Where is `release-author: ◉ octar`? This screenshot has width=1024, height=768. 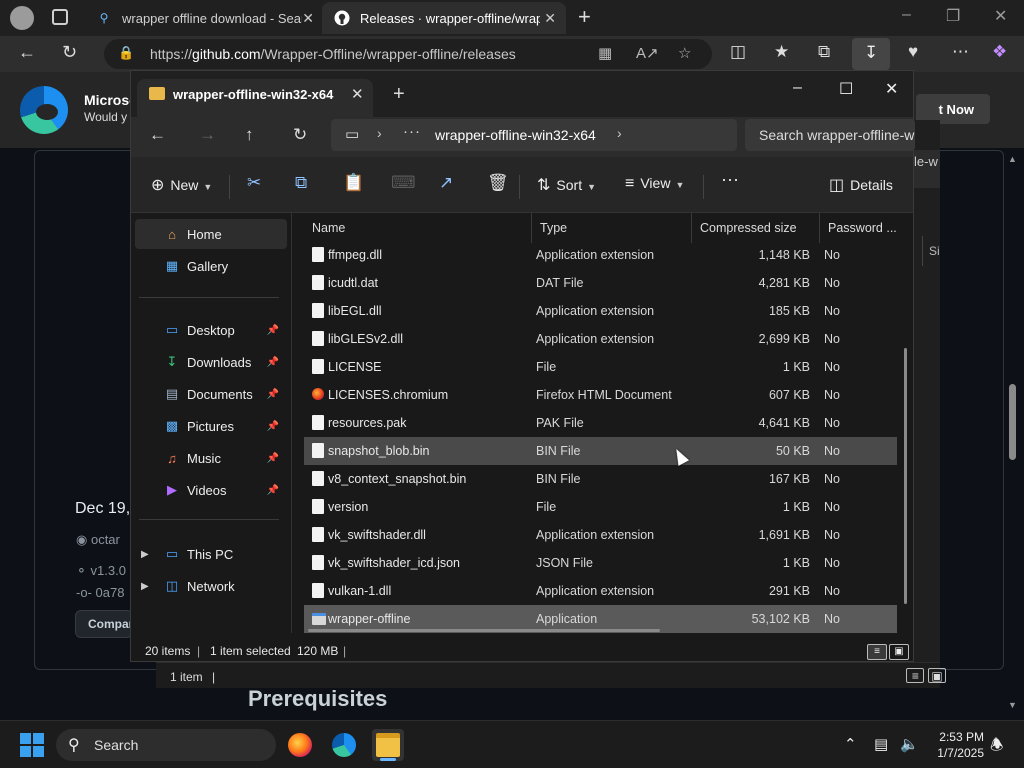 release-author: ◉ octar is located at coordinates (98, 540).